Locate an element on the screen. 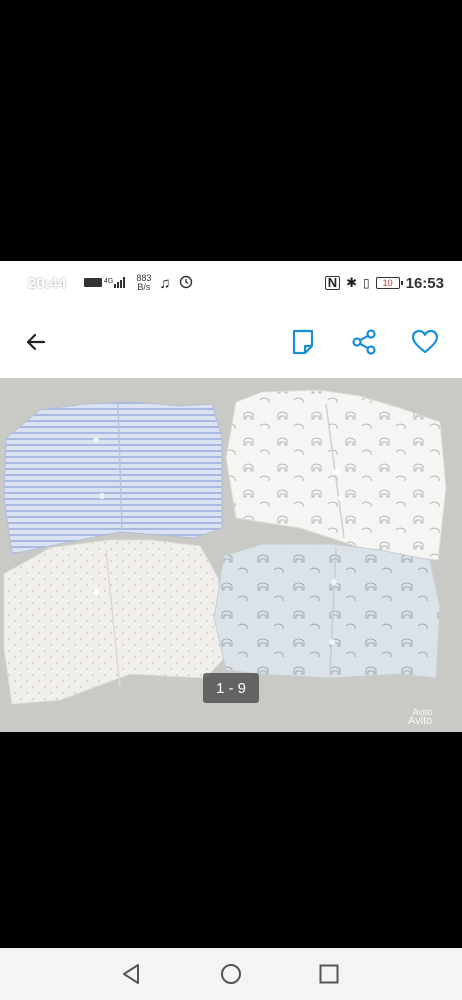  battery-level: 10 is located at coordinates (387, 283).